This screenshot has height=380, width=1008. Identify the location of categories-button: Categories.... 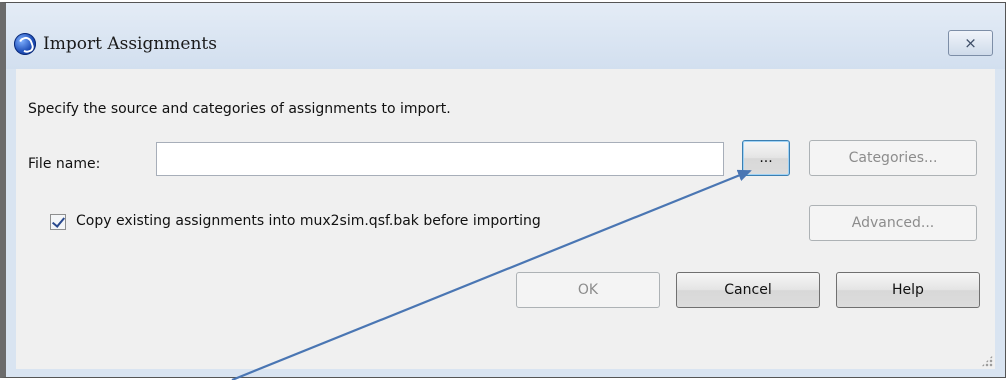
(893, 158).